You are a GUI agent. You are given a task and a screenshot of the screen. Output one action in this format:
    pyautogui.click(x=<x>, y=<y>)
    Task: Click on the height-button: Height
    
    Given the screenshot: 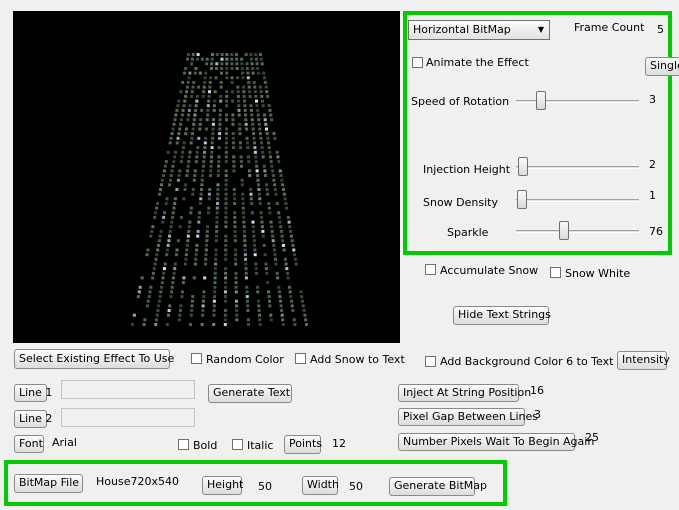 What is the action you would take?
    pyautogui.click(x=222, y=485)
    